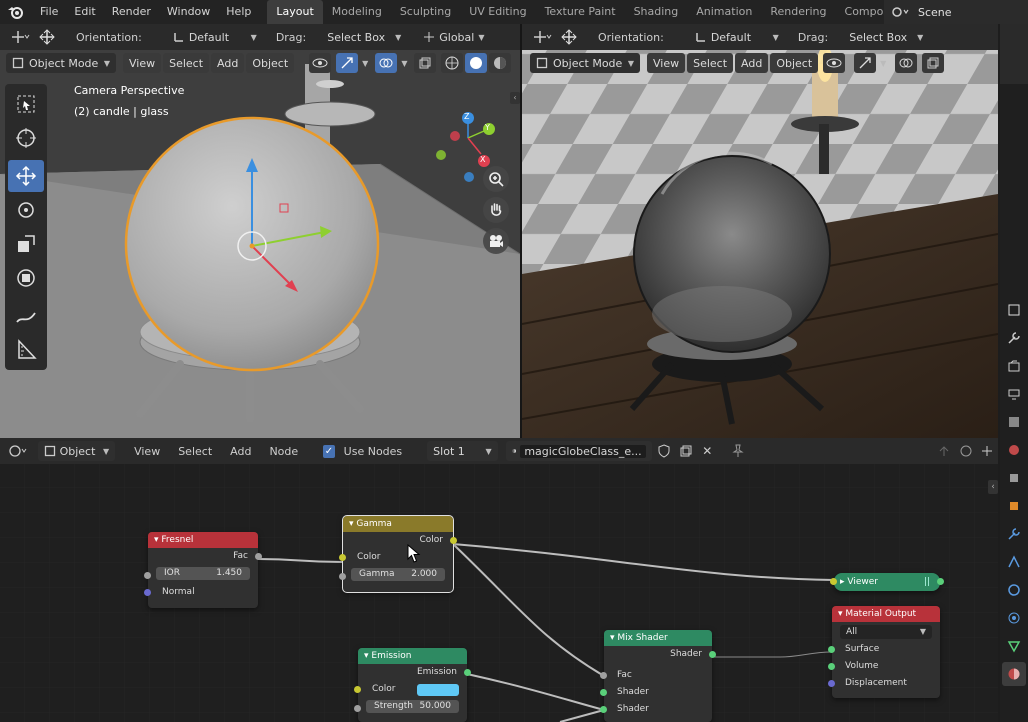 Image resolution: width=1028 pixels, height=722 pixels. I want to click on tab-layout: Layout, so click(295, 12).